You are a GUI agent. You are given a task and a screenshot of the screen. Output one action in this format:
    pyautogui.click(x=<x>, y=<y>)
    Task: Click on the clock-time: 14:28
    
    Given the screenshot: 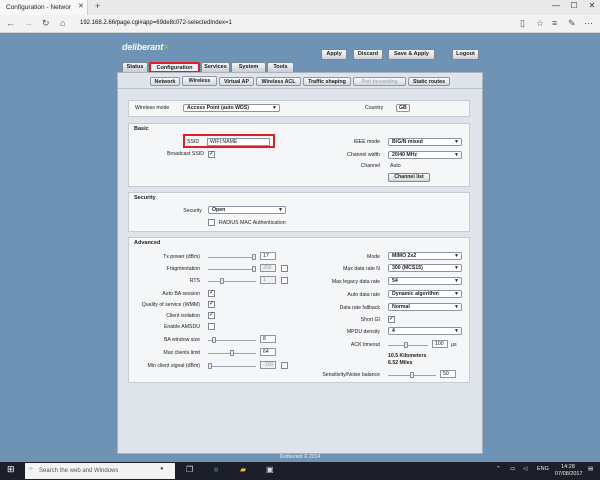 What is the action you would take?
    pyautogui.click(x=568, y=467)
    